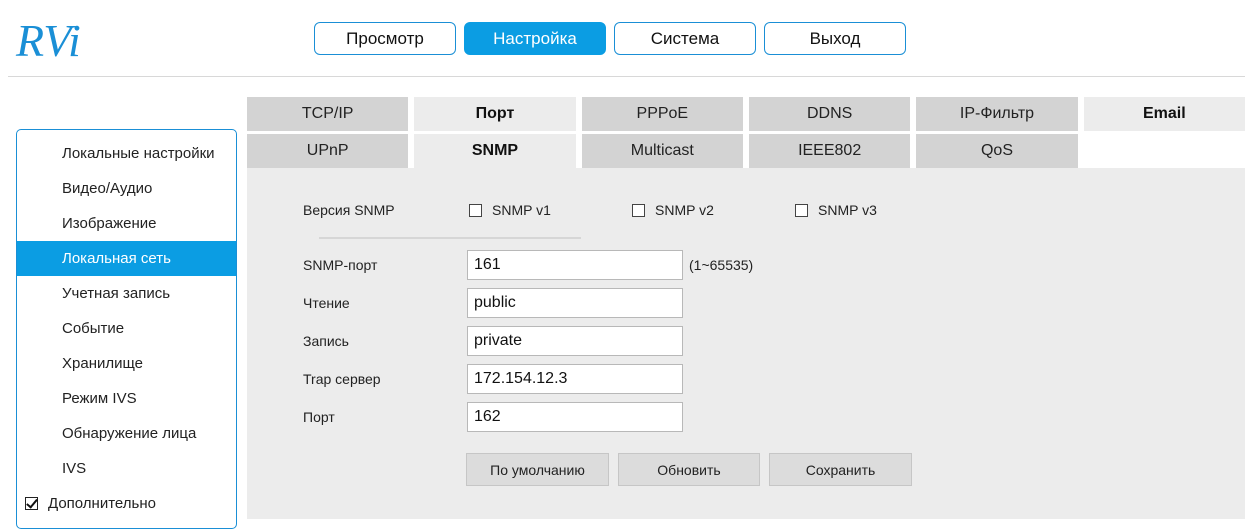 This screenshot has width=1245, height=529. What do you see at coordinates (575, 265) in the screenshot?
I see `snmp-port-input` at bounding box center [575, 265].